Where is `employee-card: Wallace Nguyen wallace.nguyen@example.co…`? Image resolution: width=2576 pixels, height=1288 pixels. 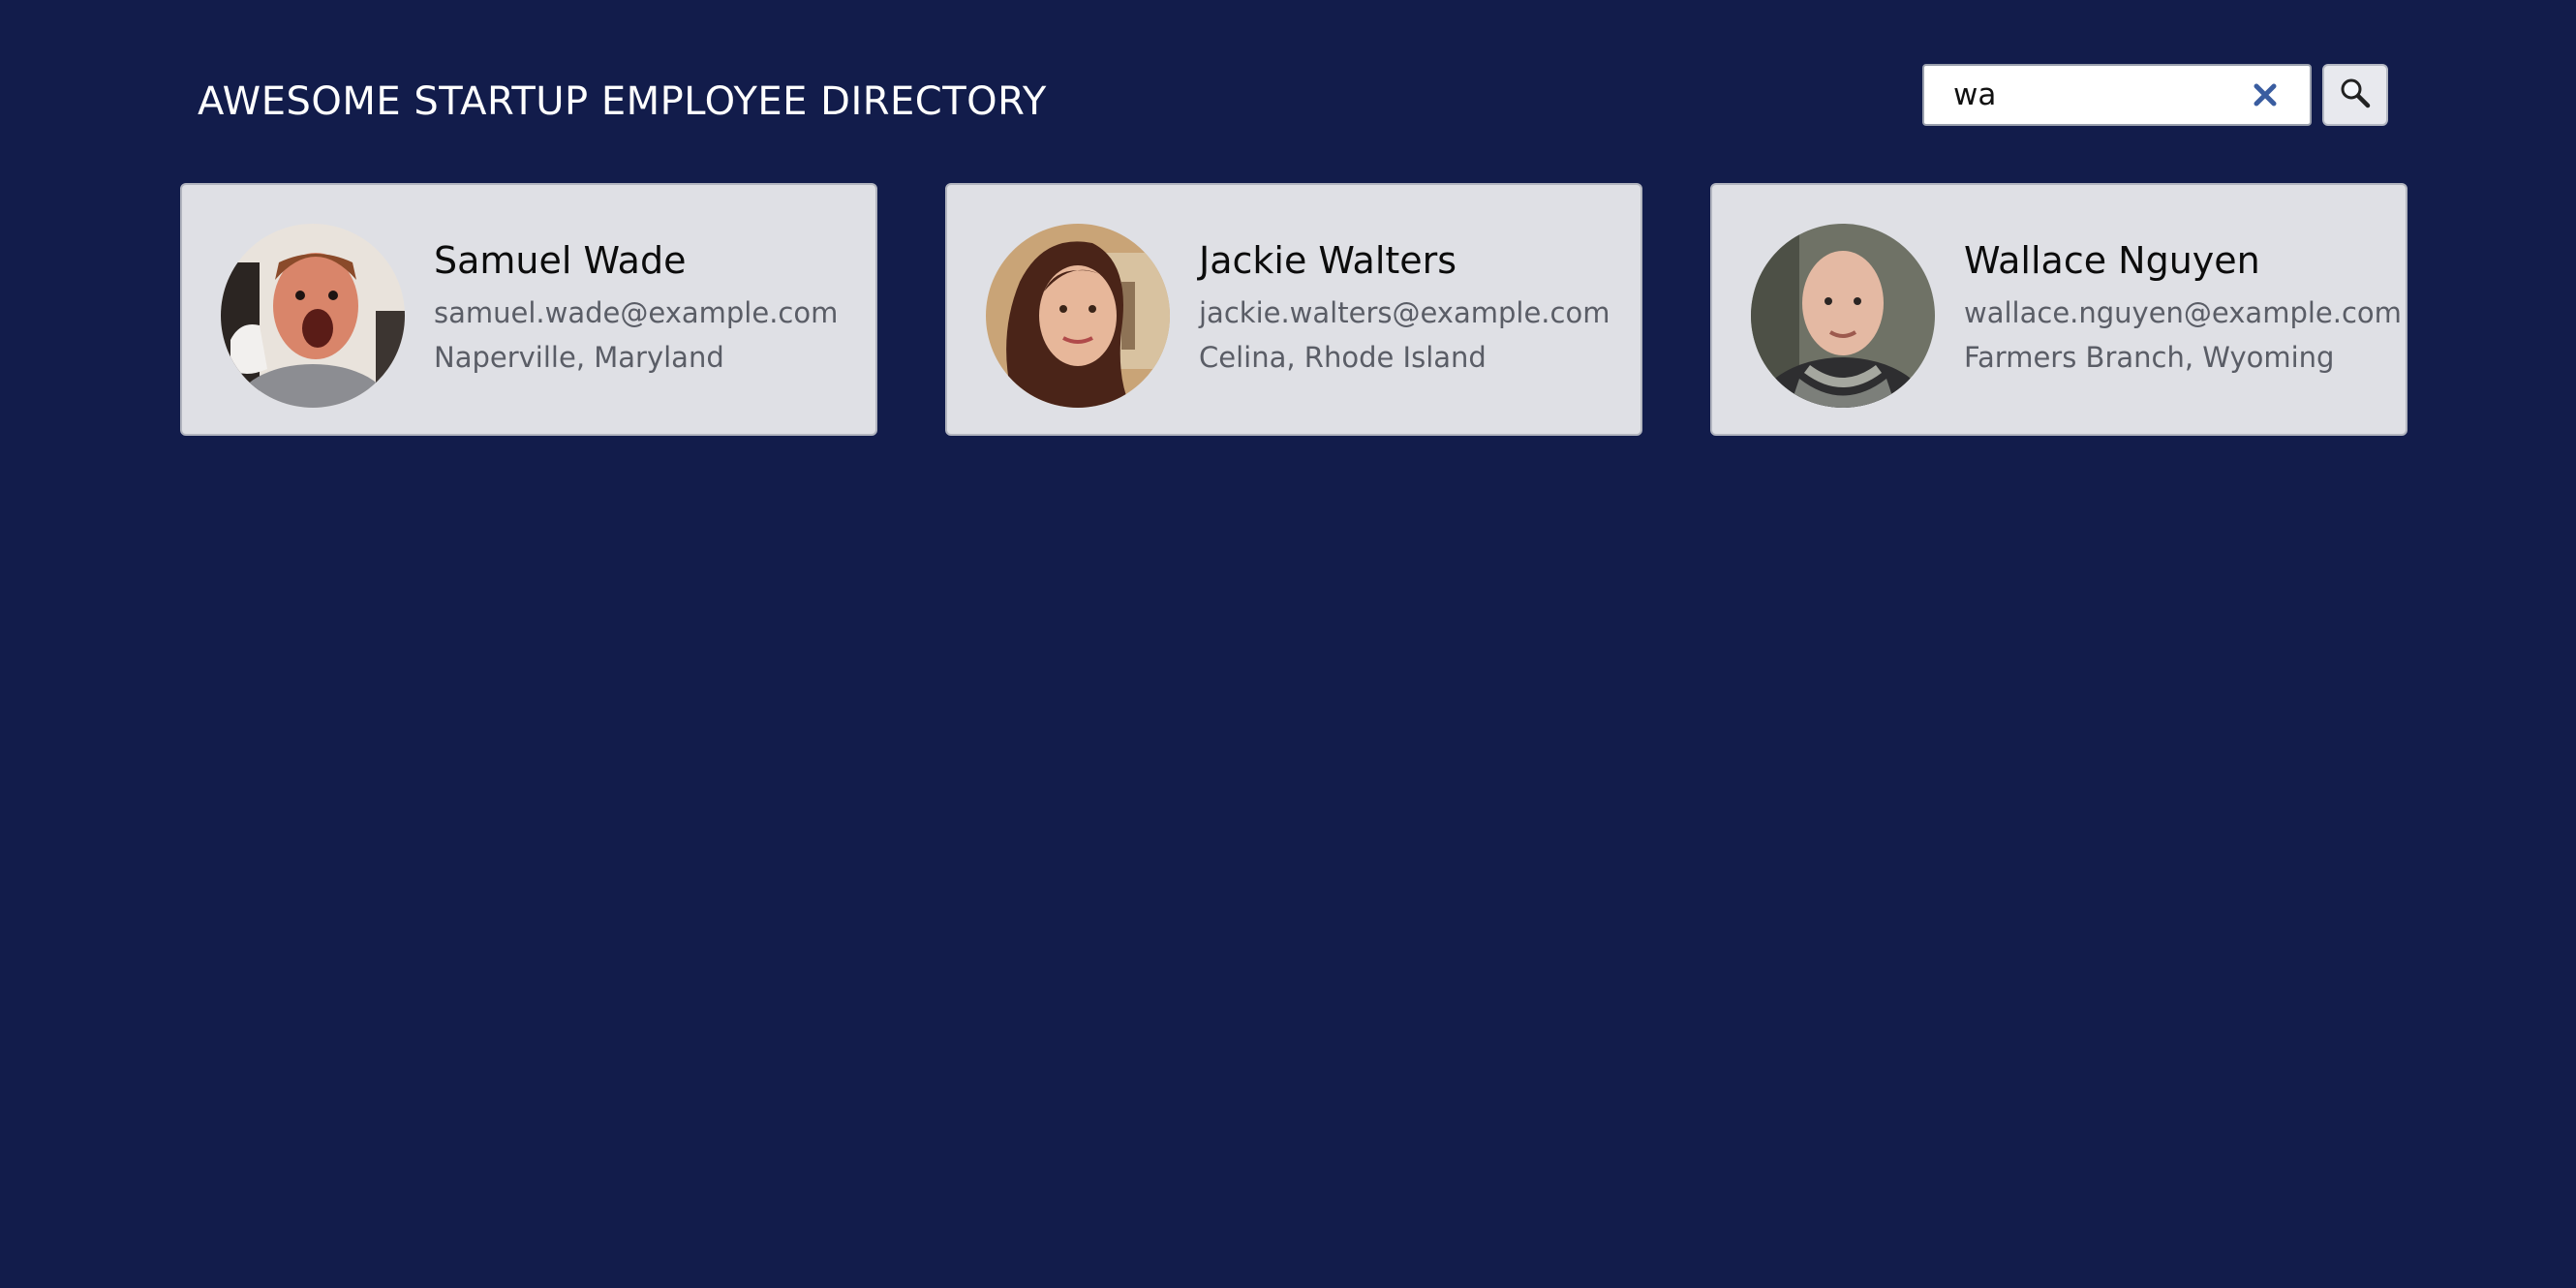 employee-card: Wallace Nguyen wallace.nguyen@example.co… is located at coordinates (2058, 309).